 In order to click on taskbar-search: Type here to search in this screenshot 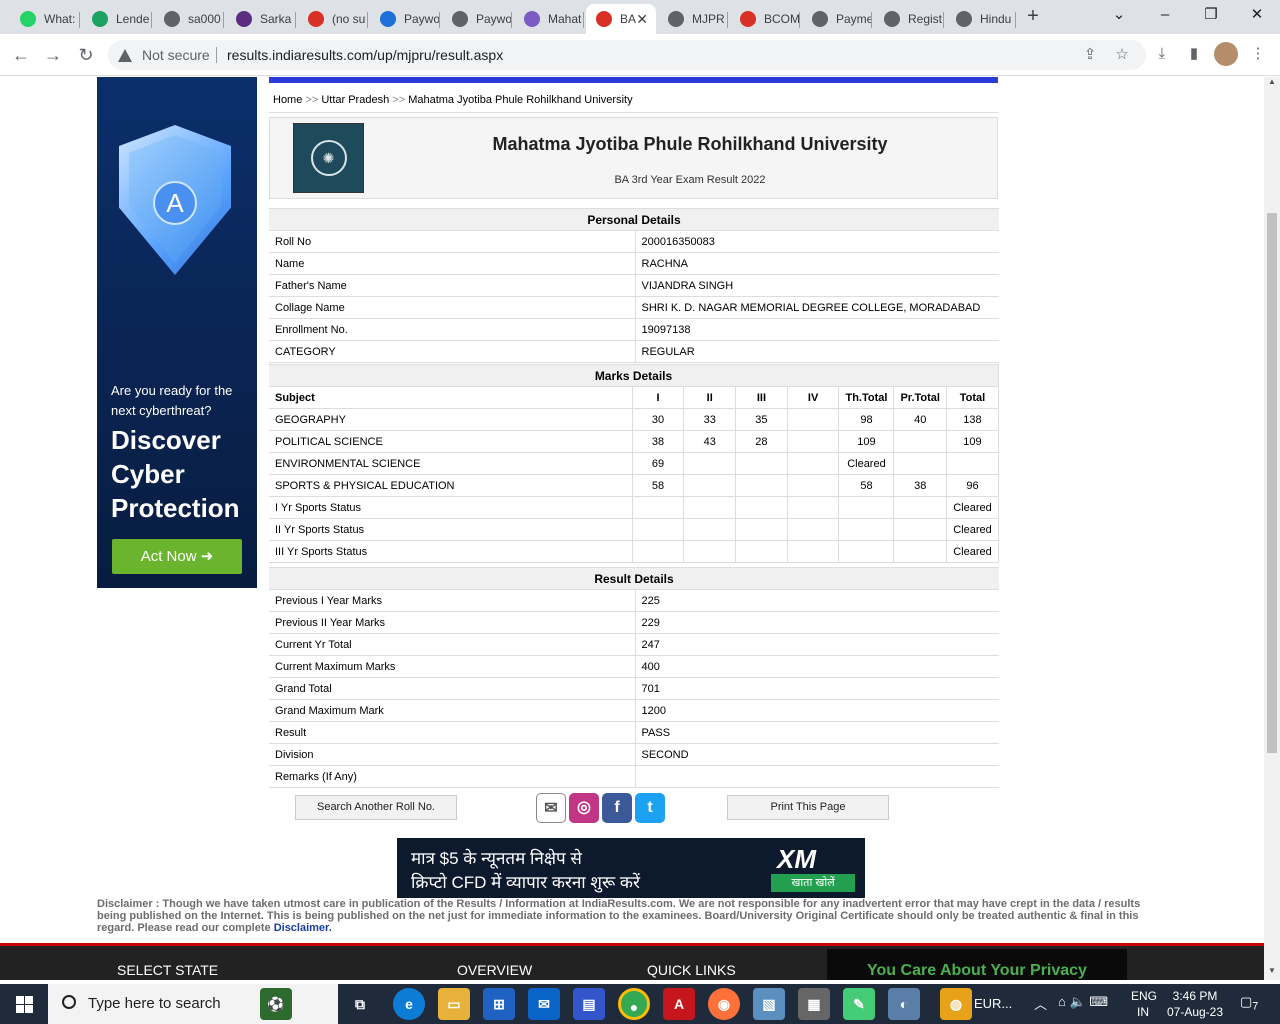, I will do `click(193, 1004)`.